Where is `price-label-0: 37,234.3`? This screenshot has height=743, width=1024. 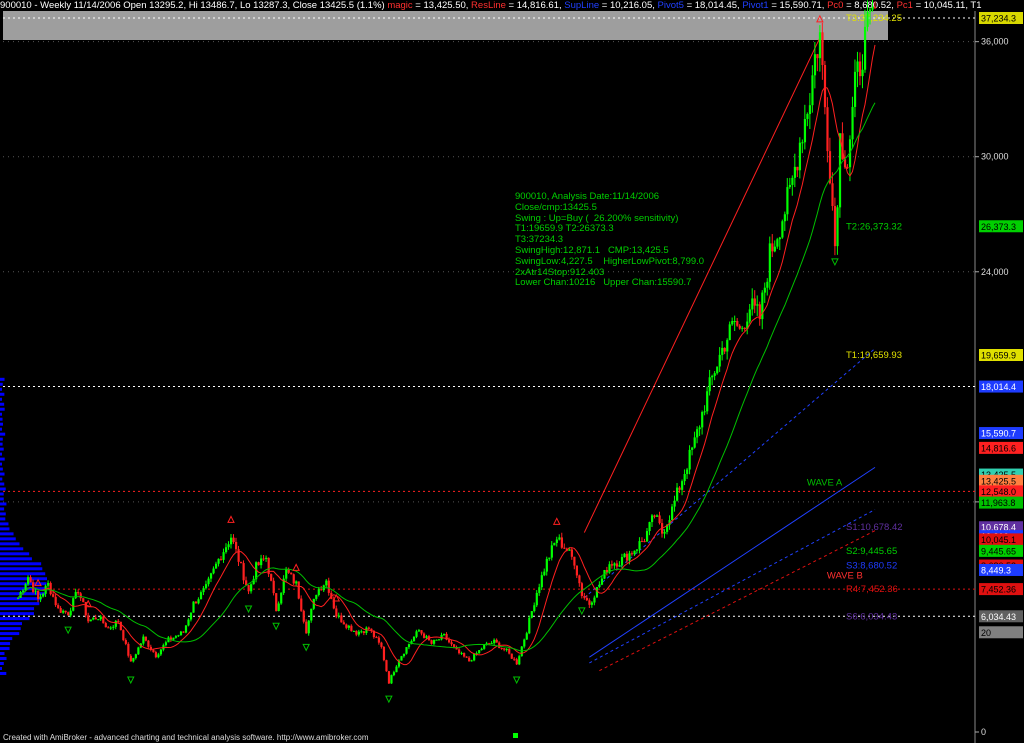
price-label-0: 37,234.3 is located at coordinates (998, 19).